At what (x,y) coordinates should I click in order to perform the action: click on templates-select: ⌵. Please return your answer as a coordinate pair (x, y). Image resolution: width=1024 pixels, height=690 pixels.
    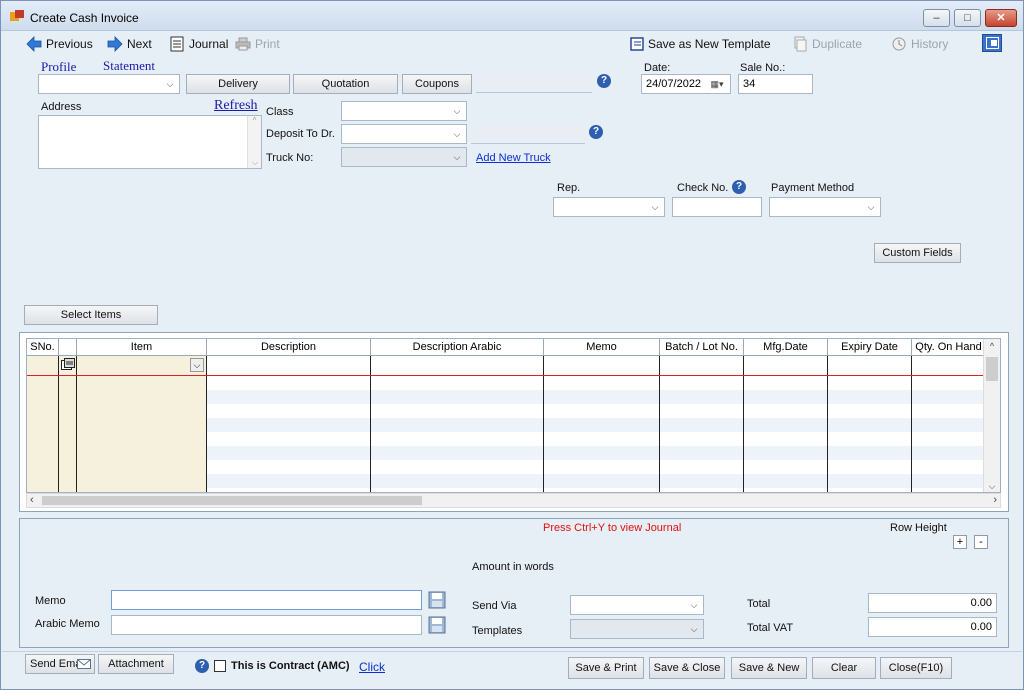
    Looking at the image, I should click on (637, 629).